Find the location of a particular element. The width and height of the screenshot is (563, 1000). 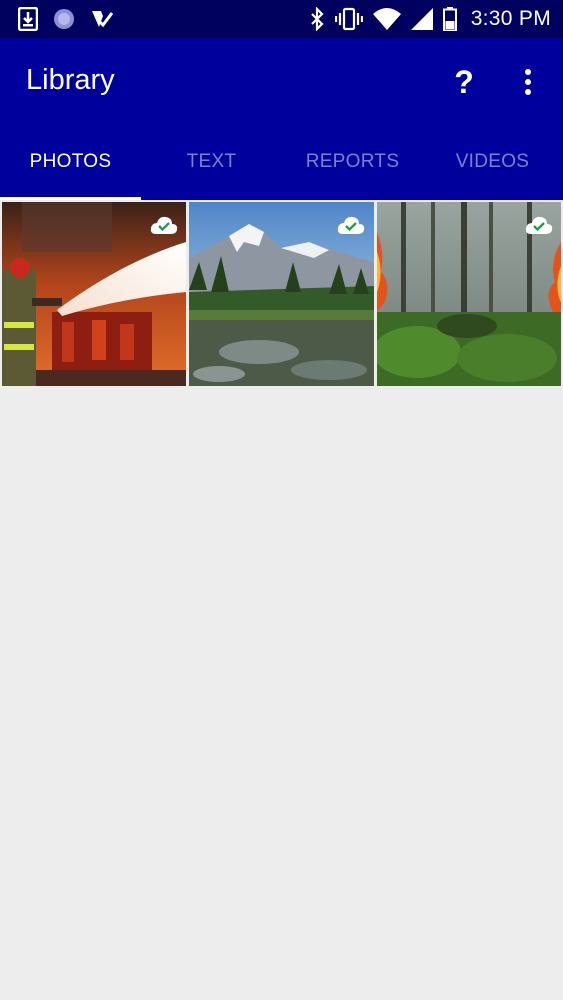

battery-icon is located at coordinates (449, 19).